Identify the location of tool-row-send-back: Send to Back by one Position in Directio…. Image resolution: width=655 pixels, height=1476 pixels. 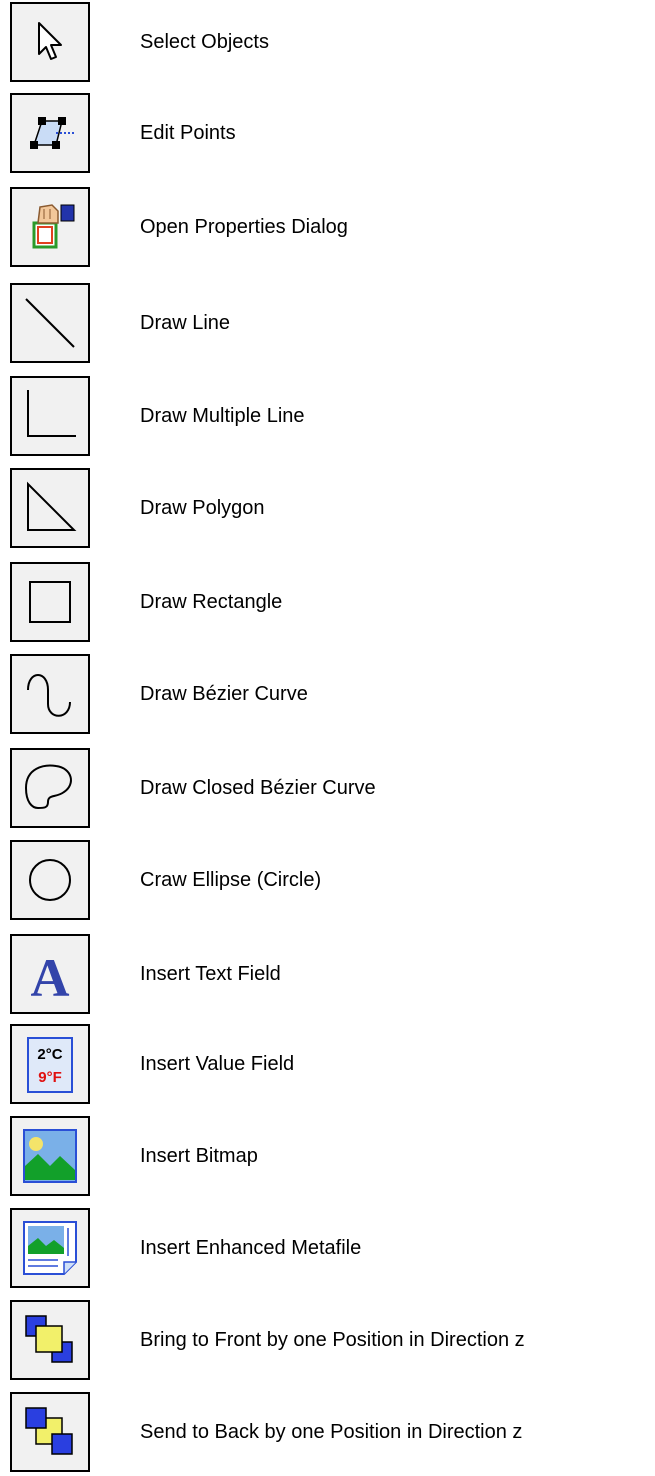
(330, 1434).